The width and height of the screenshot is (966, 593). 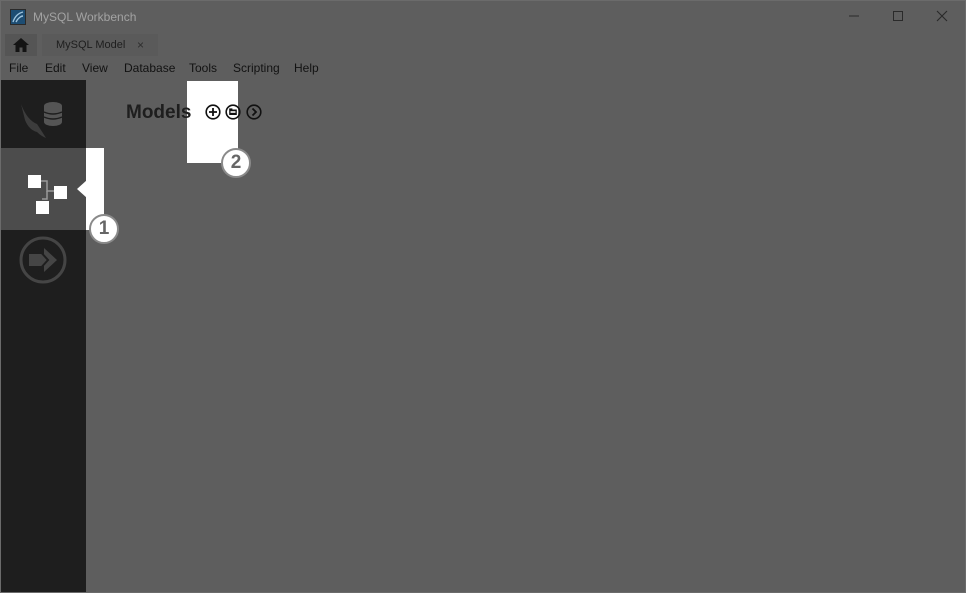 I want to click on minimize-icon, so click(x=854, y=16).